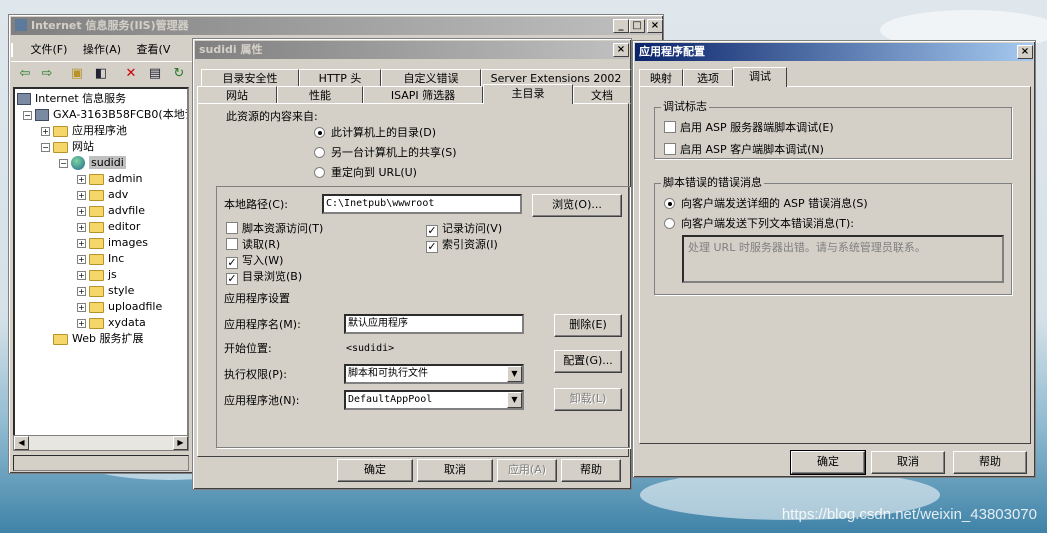  Describe the element at coordinates (766, 204) in the screenshot. I see `radio-detailed-errors: 向客户端发送详细的 ASP 错误消息(S)` at that location.